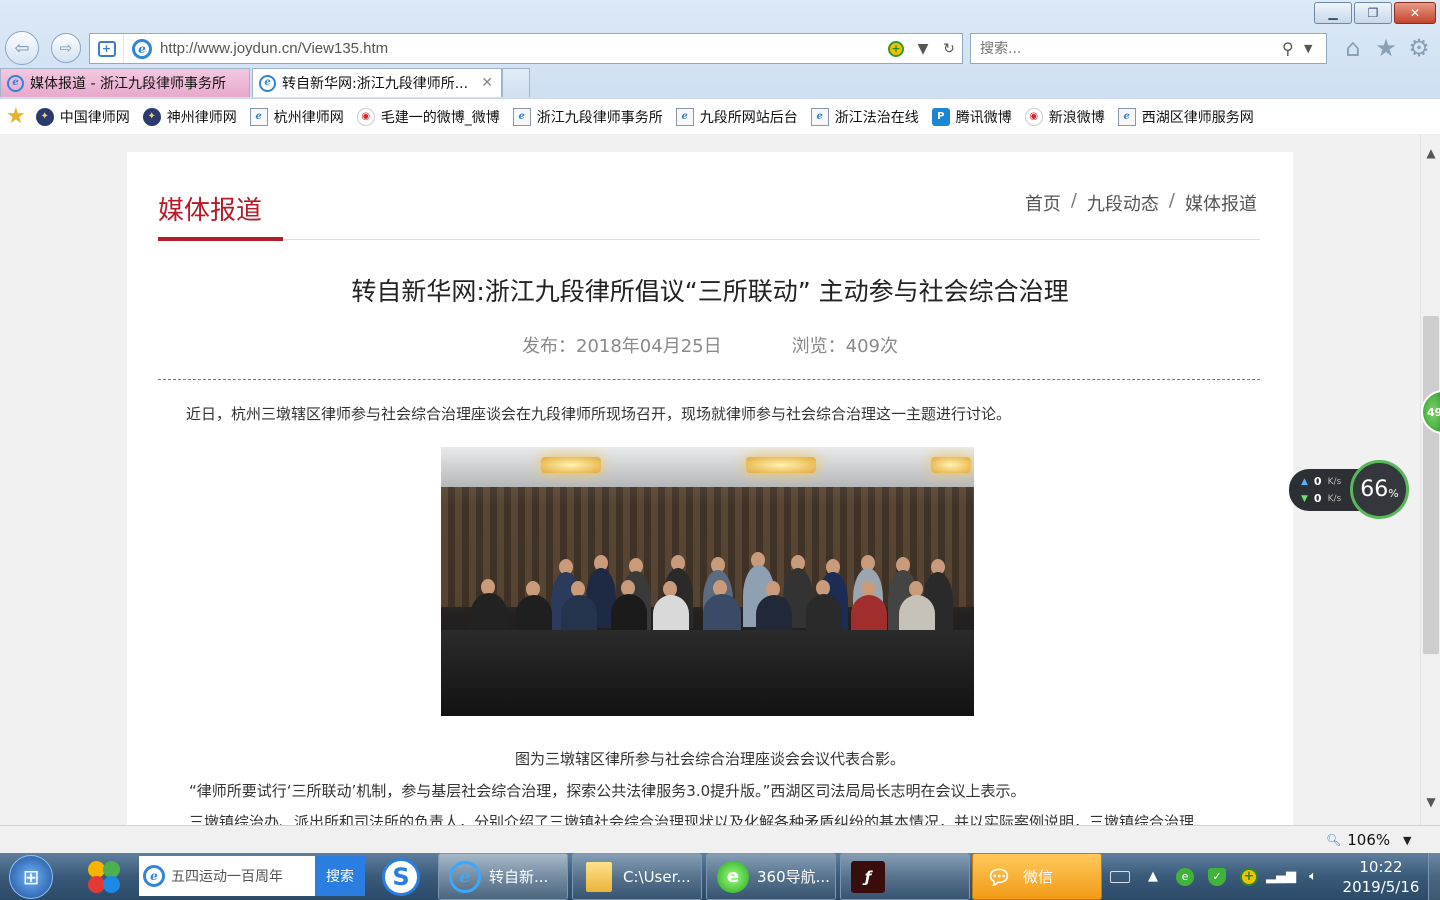 The width and height of the screenshot is (1440, 900). I want to click on breadcrumb: 首页 / 九段动态 / 媒体报道, so click(1141, 203).